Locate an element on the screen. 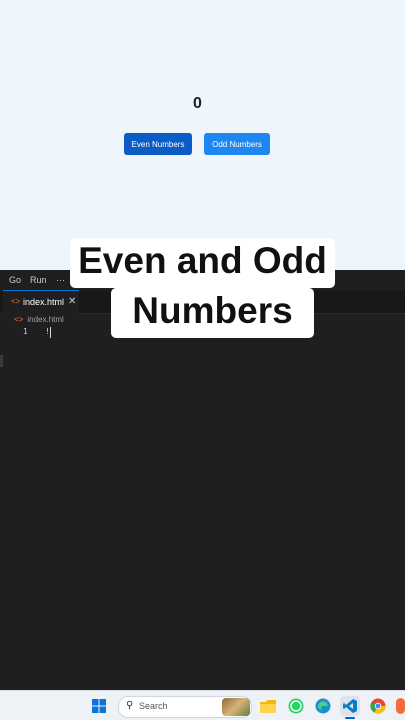 Image resolution: width=405 pixels, height=720 pixels. even-numbers-button: Even Numbers is located at coordinates (158, 144).